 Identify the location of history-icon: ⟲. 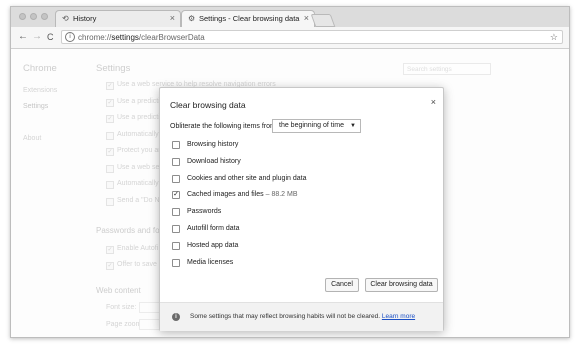
(65, 18).